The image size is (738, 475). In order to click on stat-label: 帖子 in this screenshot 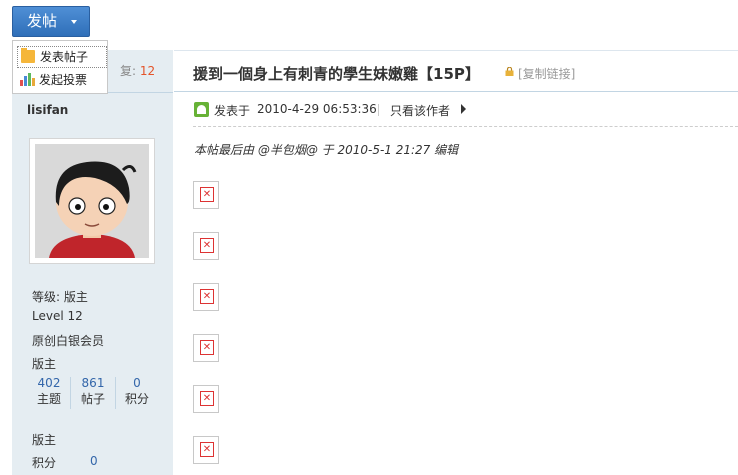, I will do `click(92, 399)`.